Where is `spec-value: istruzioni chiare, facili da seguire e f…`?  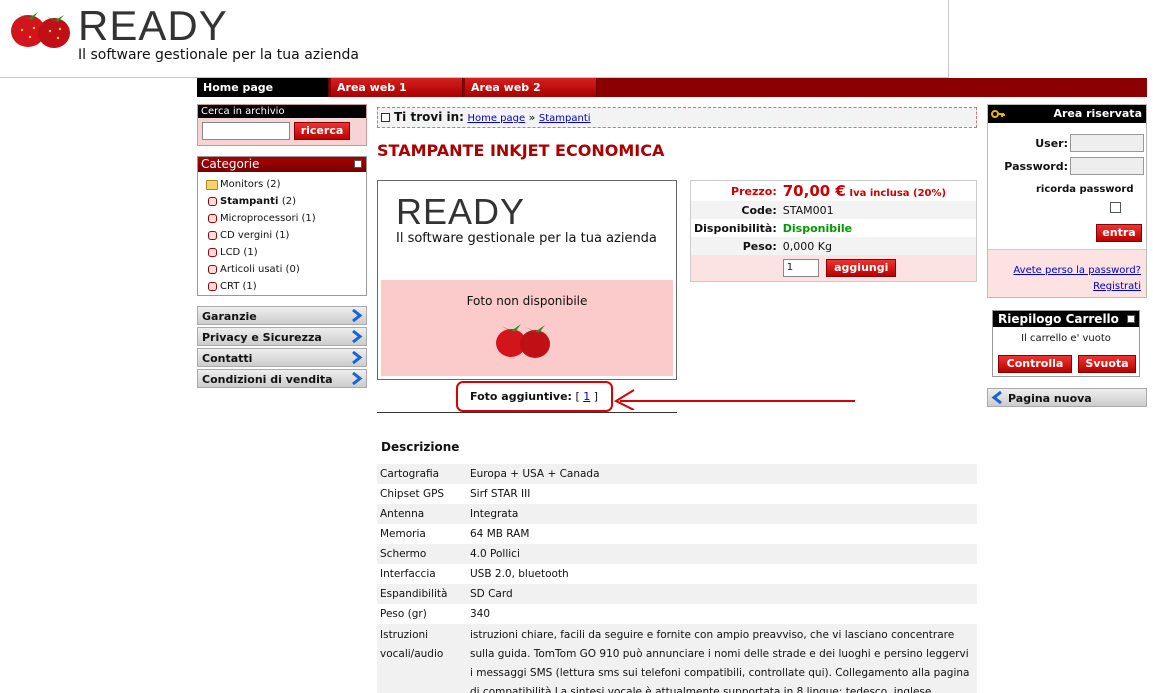
spec-value: istruzioni chiare, facili da seguire e f… is located at coordinates (720, 661).